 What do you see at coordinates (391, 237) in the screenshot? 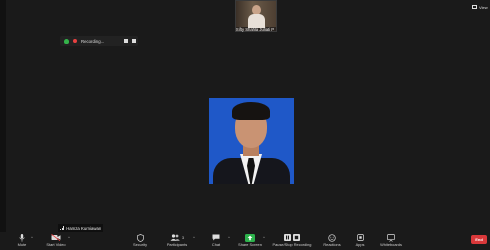
I see `whiteboard-icon` at bounding box center [391, 237].